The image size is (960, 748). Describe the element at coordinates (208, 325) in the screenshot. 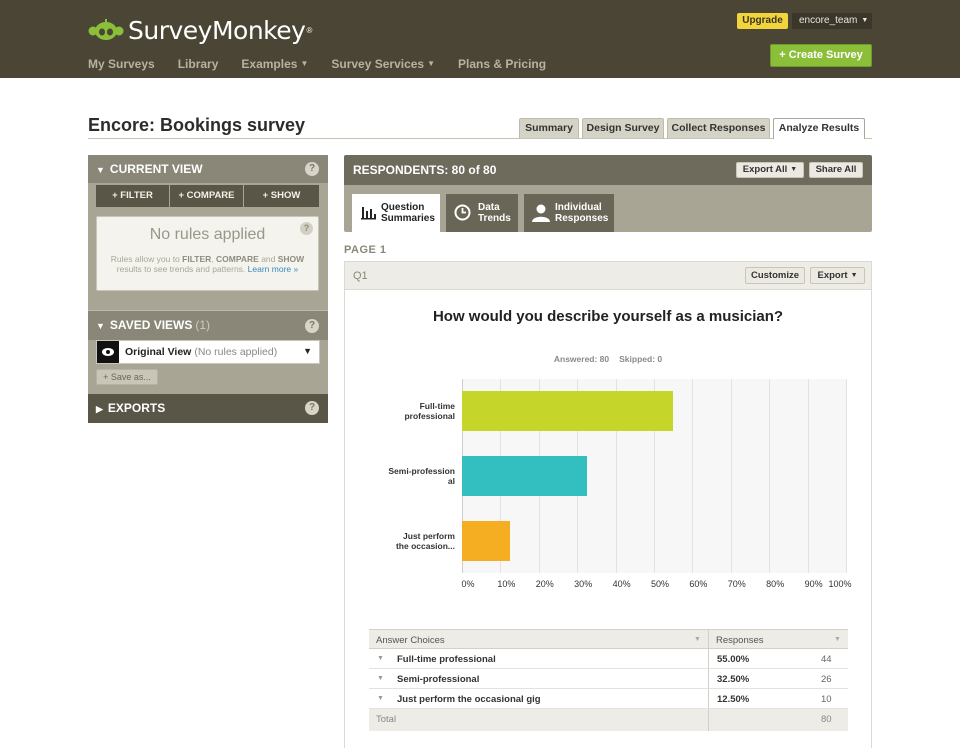

I see `saved-views-header: ▼ SAVED VIEWS (1) ?` at that location.